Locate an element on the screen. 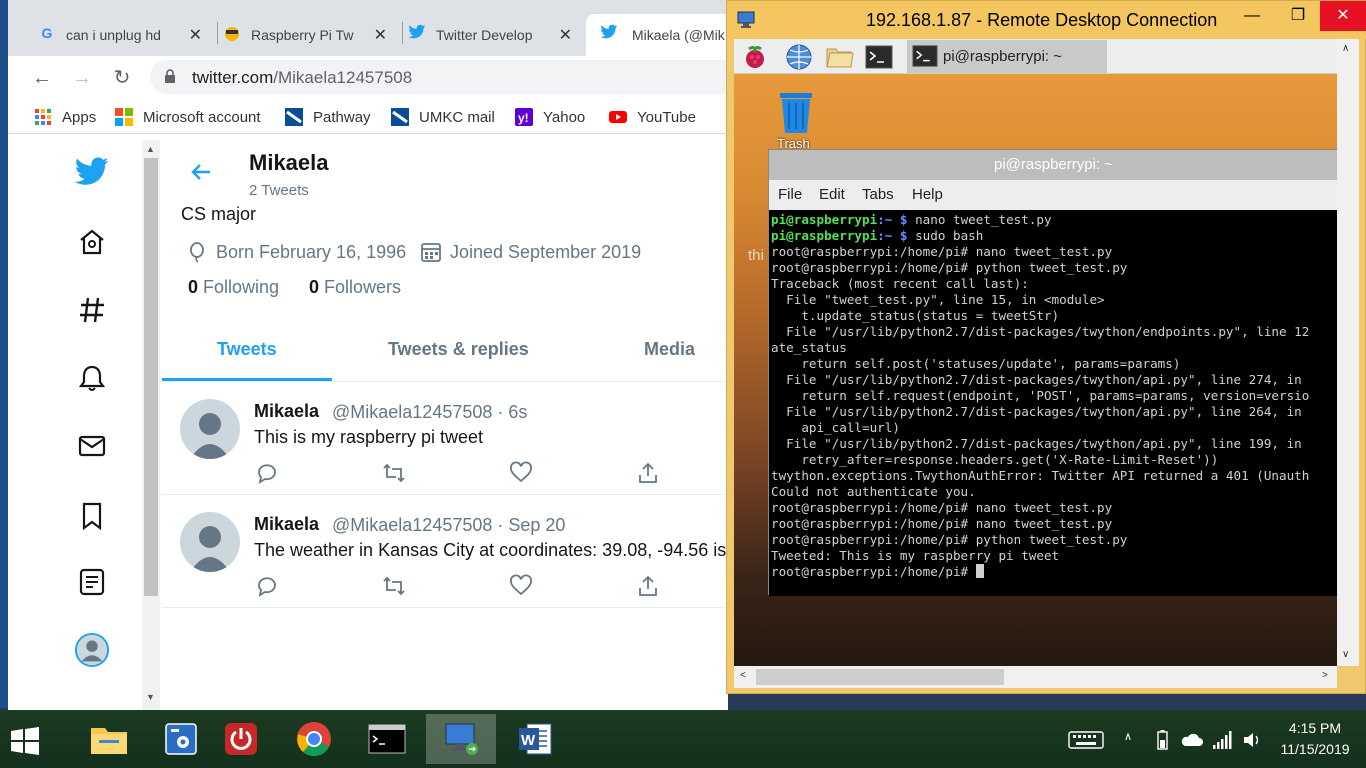 The width and height of the screenshot is (1366, 768). onedrive-cloud-icon is located at coordinates (1192, 740).